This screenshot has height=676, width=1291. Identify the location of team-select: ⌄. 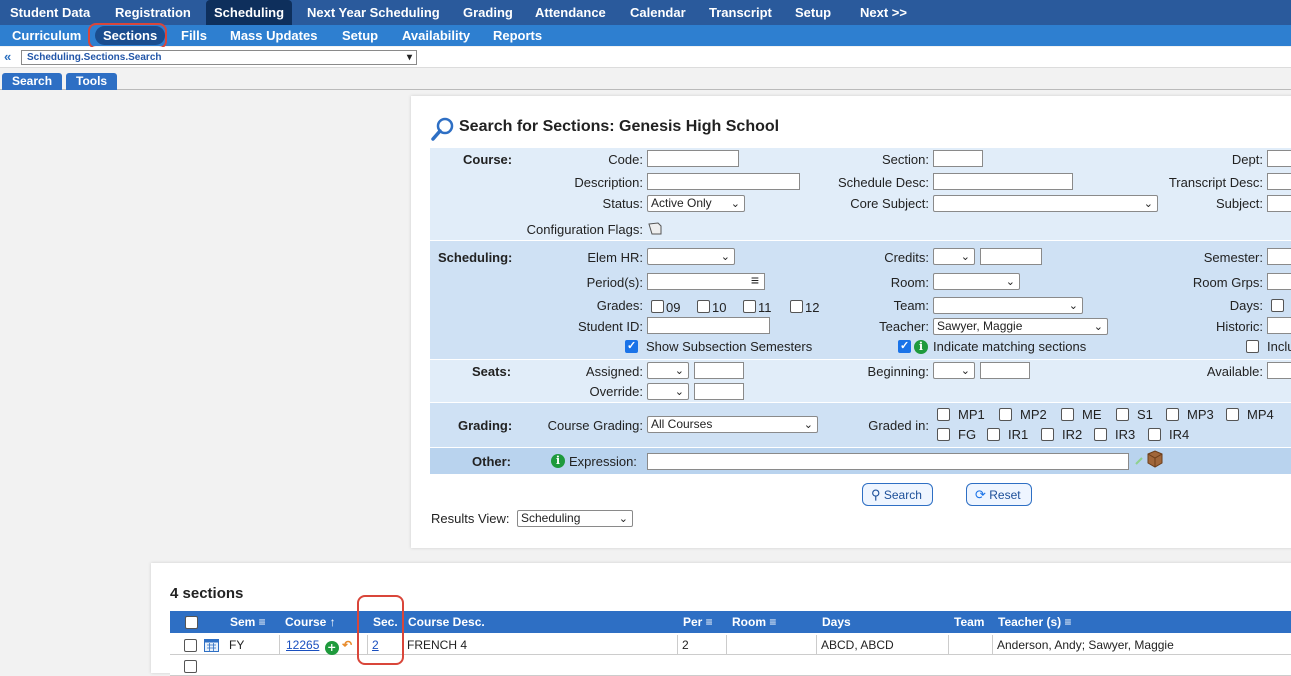
(1008, 305).